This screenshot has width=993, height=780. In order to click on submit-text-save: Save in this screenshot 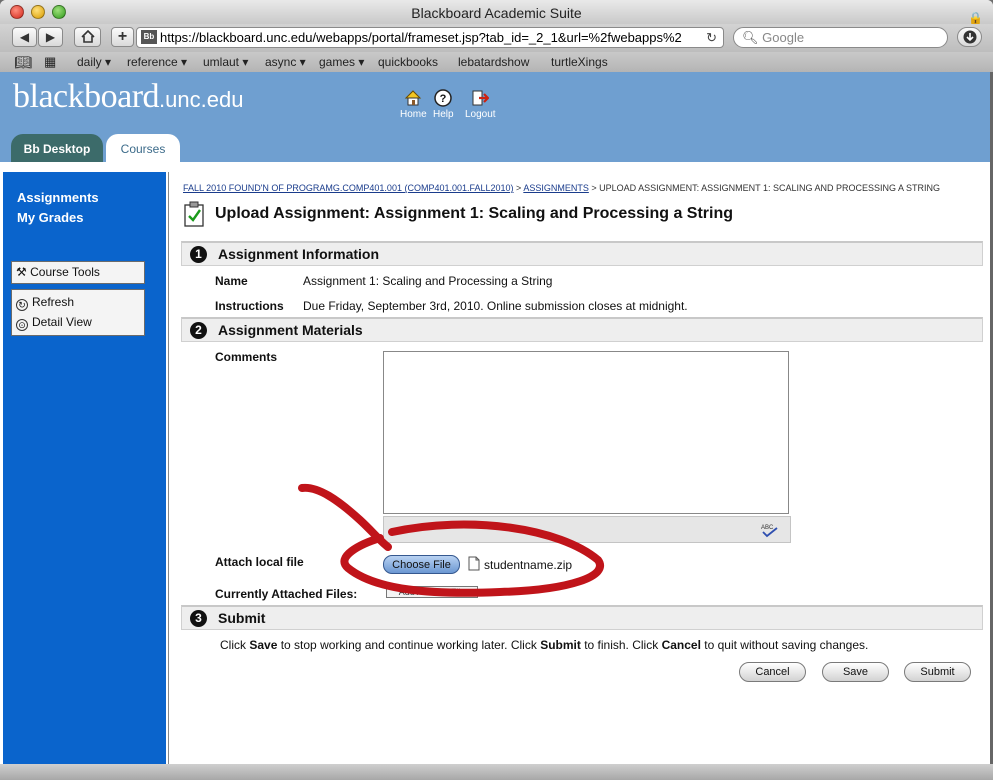, I will do `click(263, 645)`.